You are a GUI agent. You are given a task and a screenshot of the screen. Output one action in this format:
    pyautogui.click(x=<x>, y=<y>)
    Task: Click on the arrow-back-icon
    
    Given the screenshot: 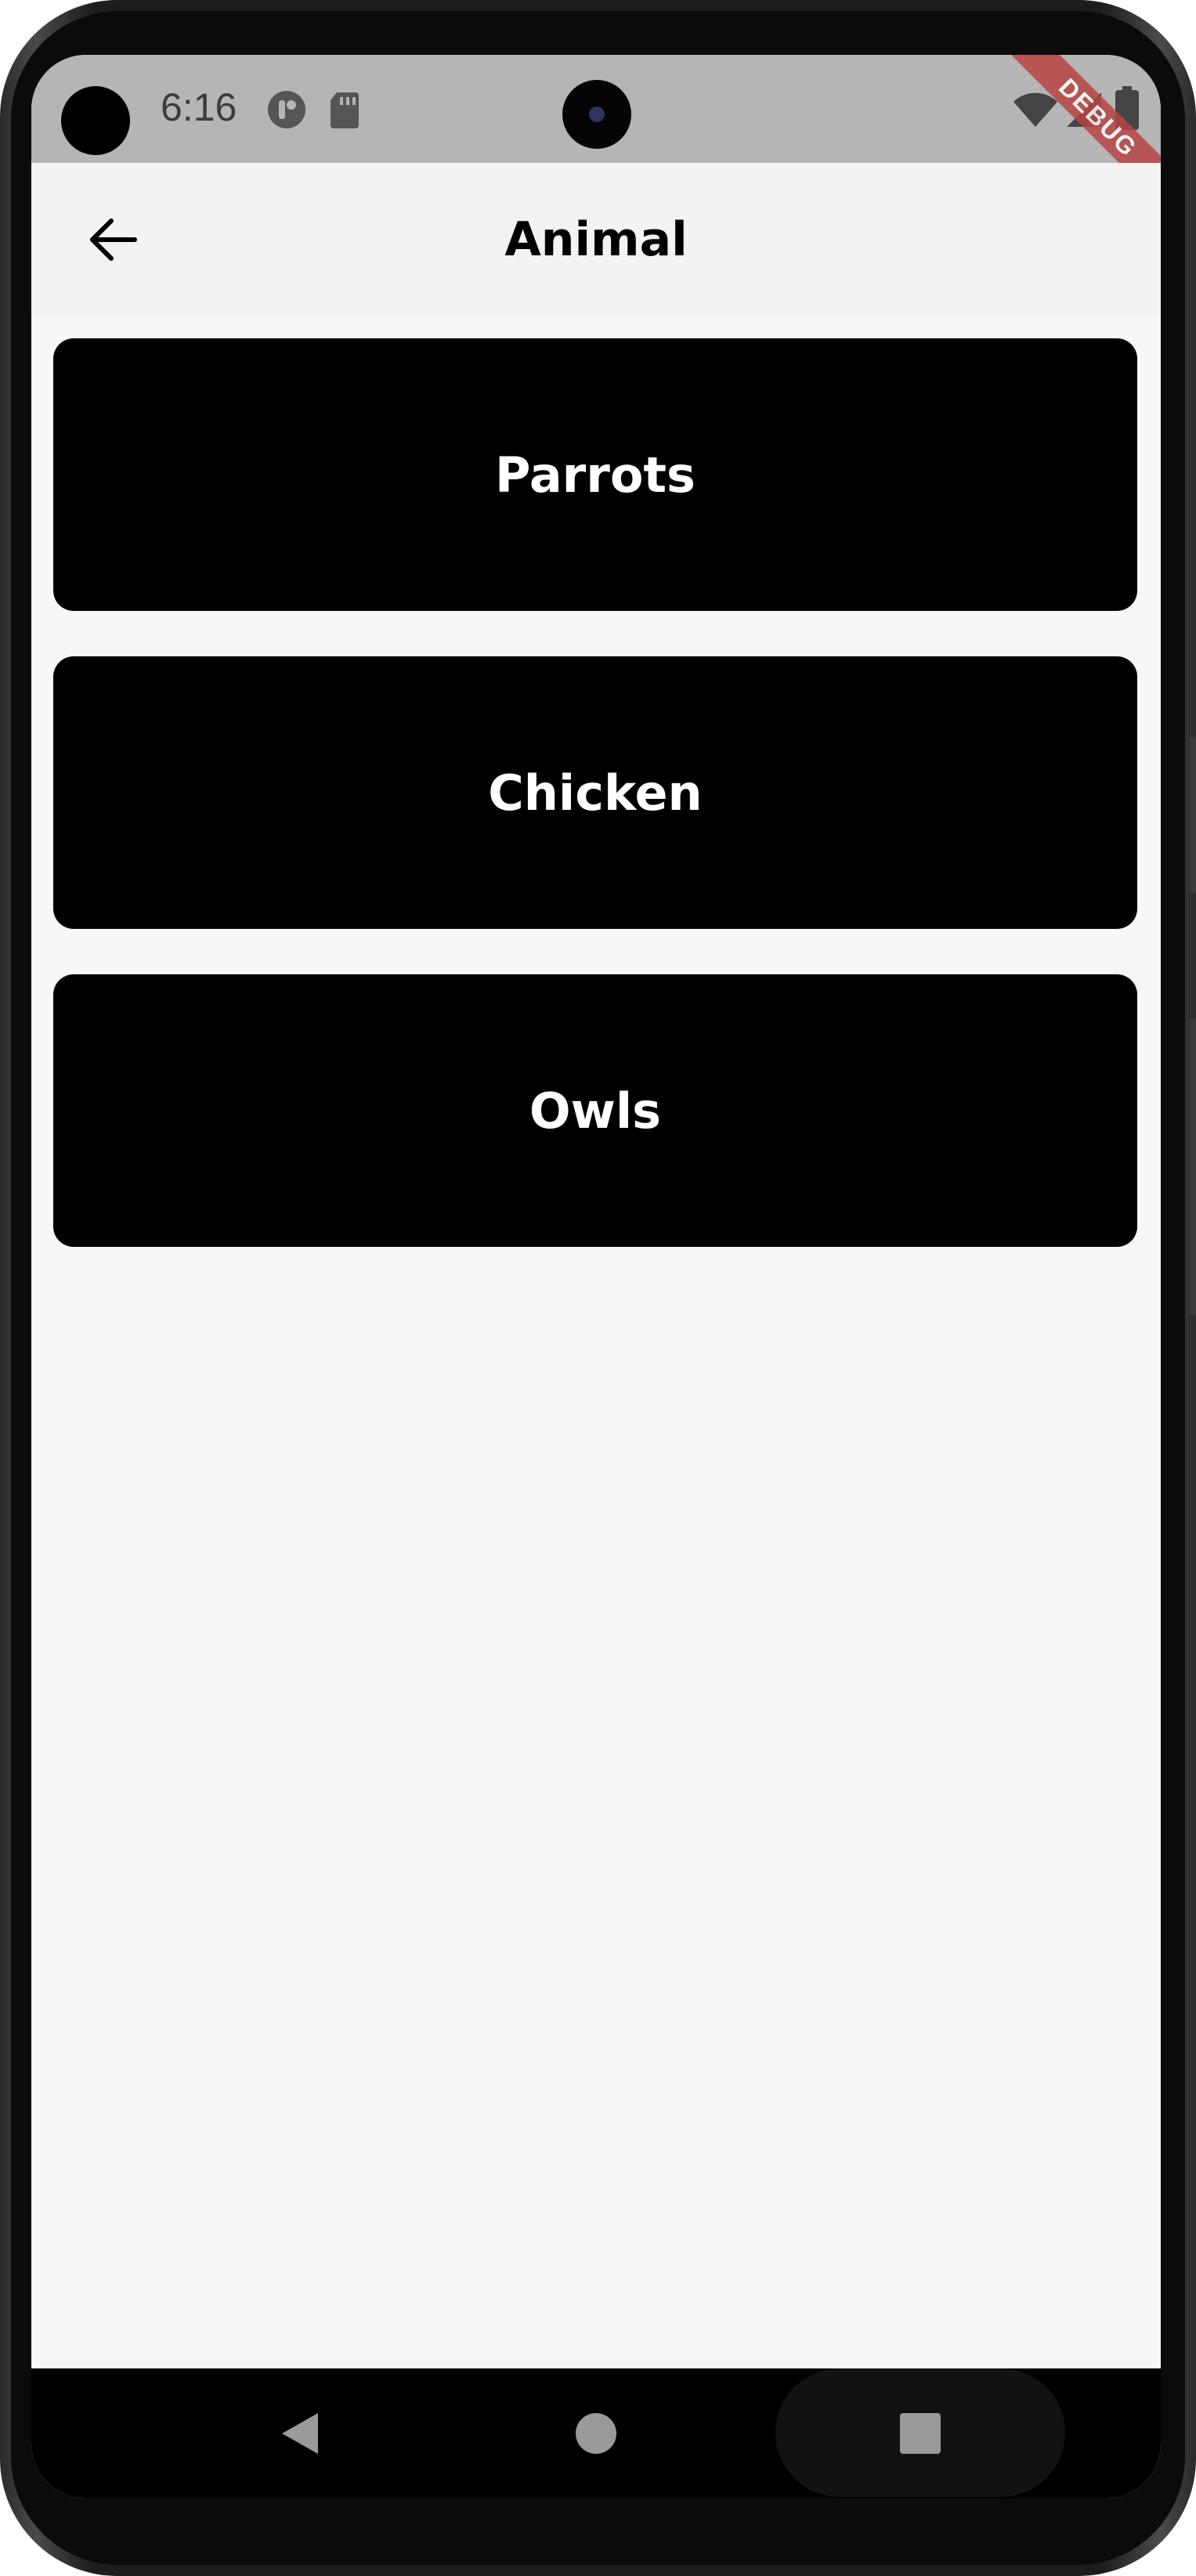 What is the action you would take?
    pyautogui.click(x=113, y=240)
    